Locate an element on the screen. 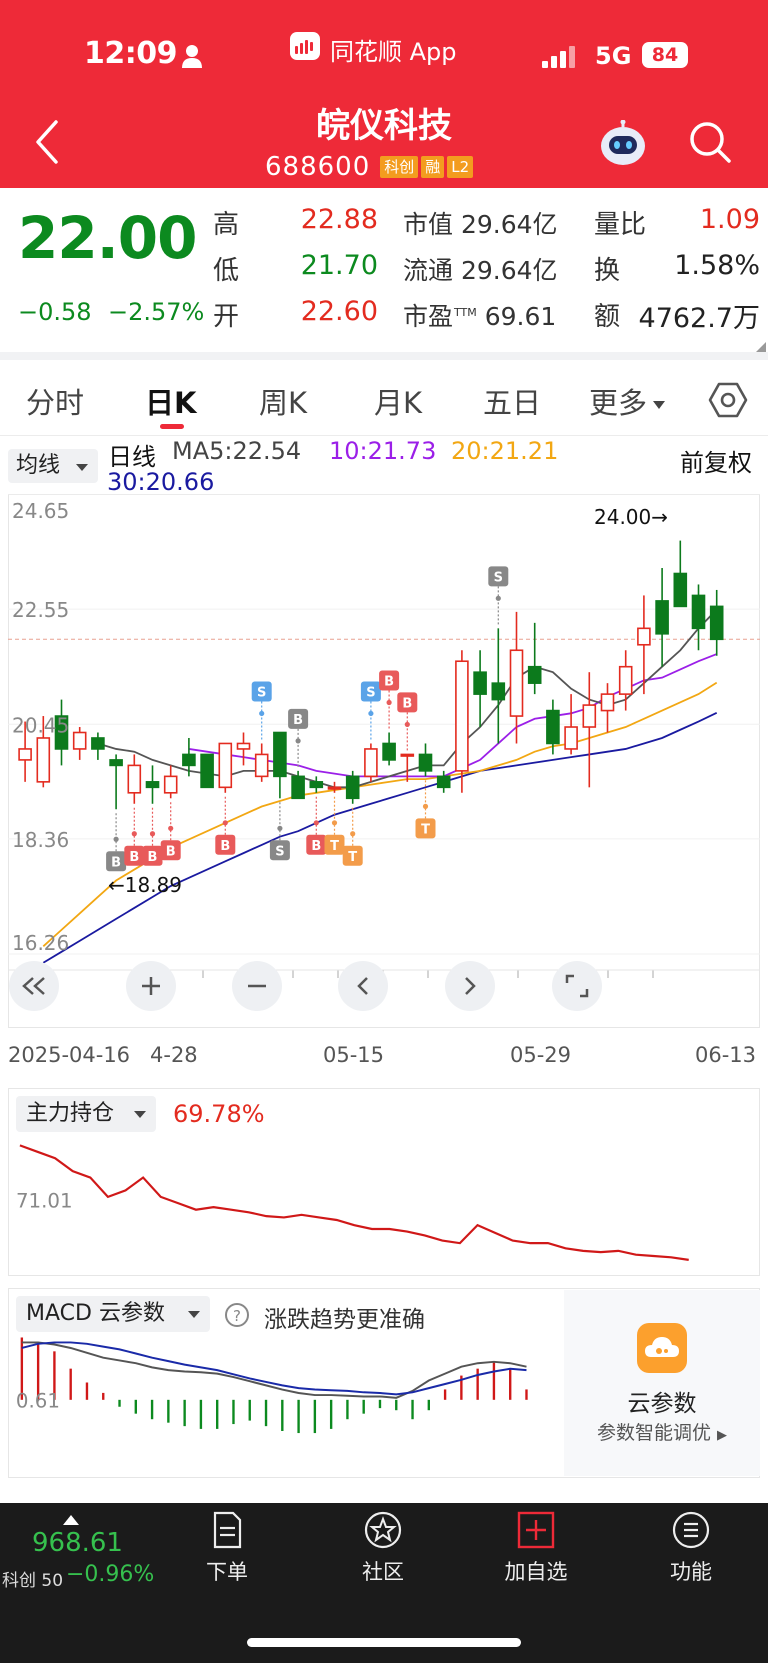 The width and height of the screenshot is (768, 1663). add-watchlist-icon is located at coordinates (536, 1530).